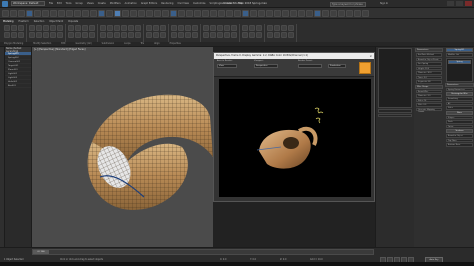 This screenshot has height=266, width=474. What do you see at coordinates (459, 136) in the screenshot?
I see `parameter-row: Bound to Object` at bounding box center [459, 136].